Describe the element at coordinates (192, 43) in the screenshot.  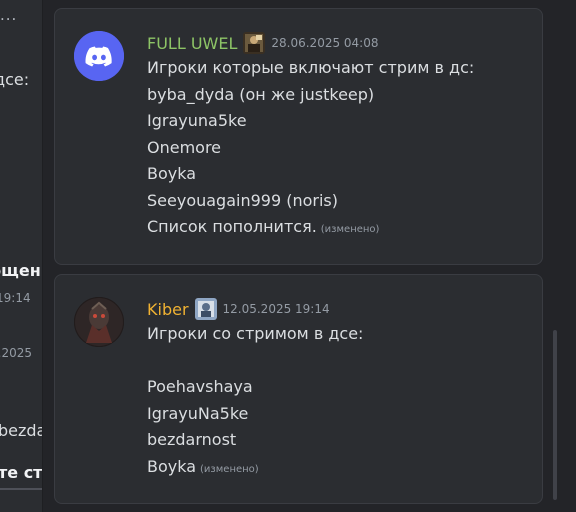
I see `author-name: FULL UWEL` at that location.